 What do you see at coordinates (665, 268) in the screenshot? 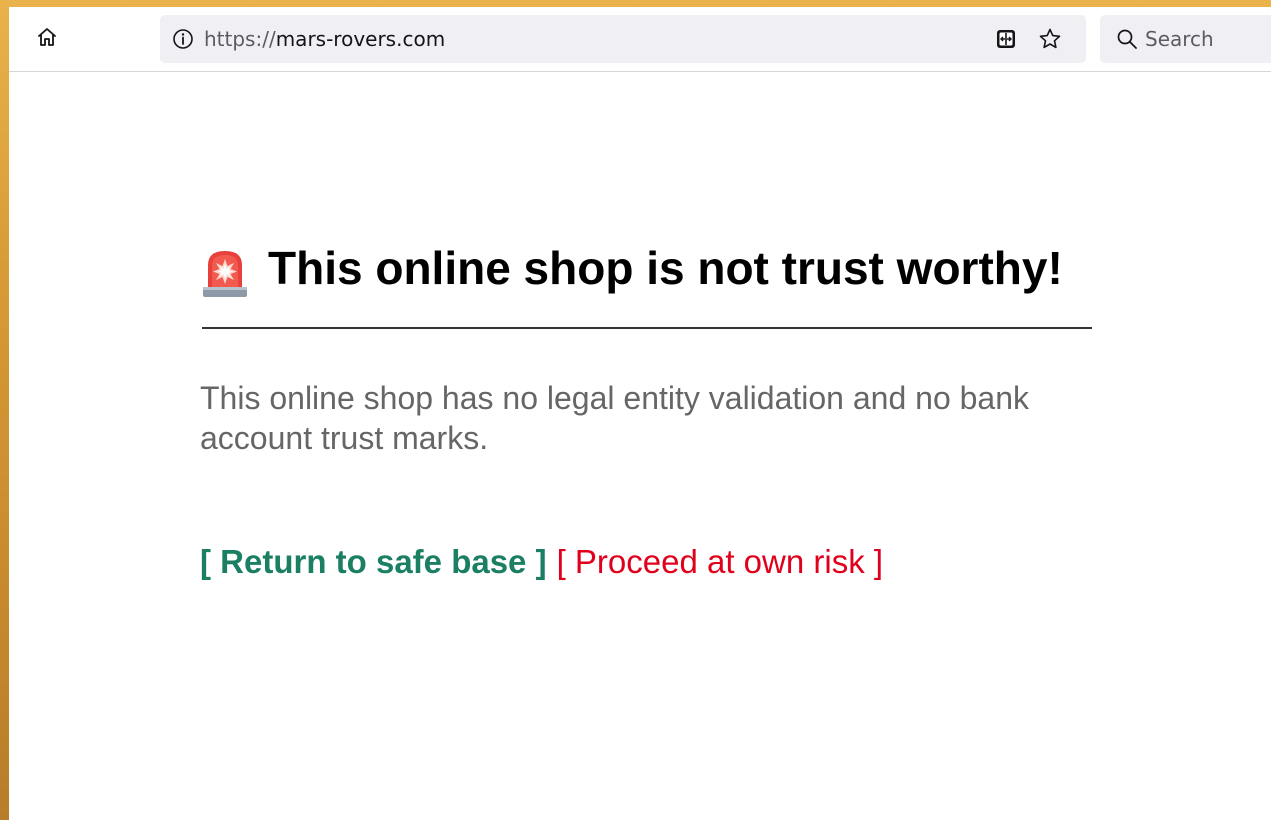
I see `page-title: This online shop is not trust worthy!` at bounding box center [665, 268].